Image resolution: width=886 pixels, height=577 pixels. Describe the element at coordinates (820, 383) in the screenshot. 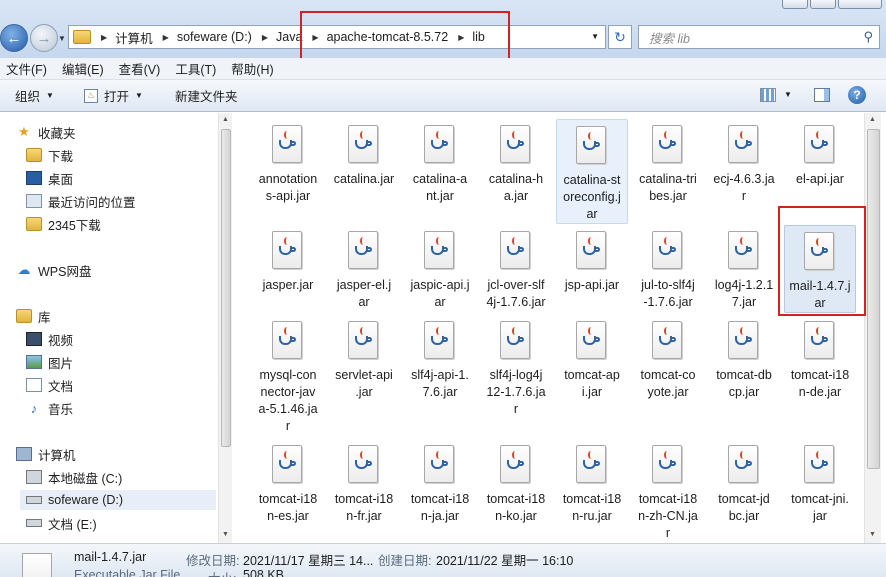

I see `file-name: tomcat-i18 n-de.jar` at that location.